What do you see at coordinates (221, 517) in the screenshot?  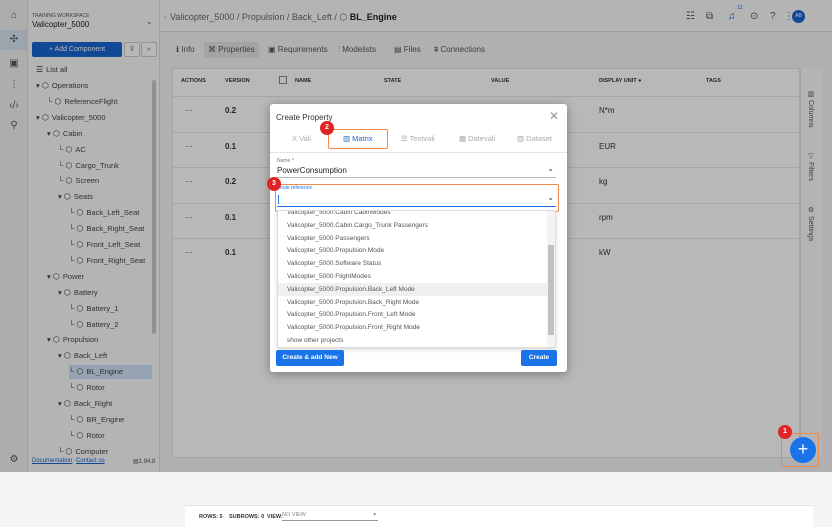 I see `rows-value: 5` at bounding box center [221, 517].